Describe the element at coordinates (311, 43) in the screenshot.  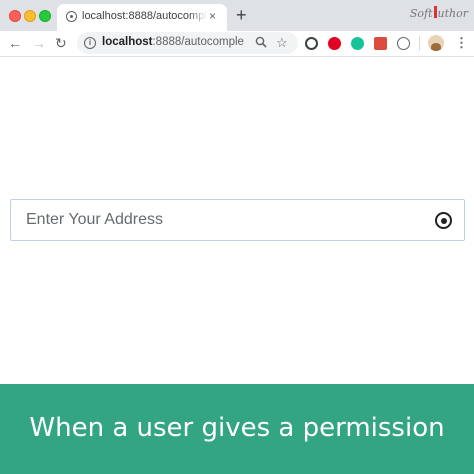
I see `sync-extension-icon` at that location.